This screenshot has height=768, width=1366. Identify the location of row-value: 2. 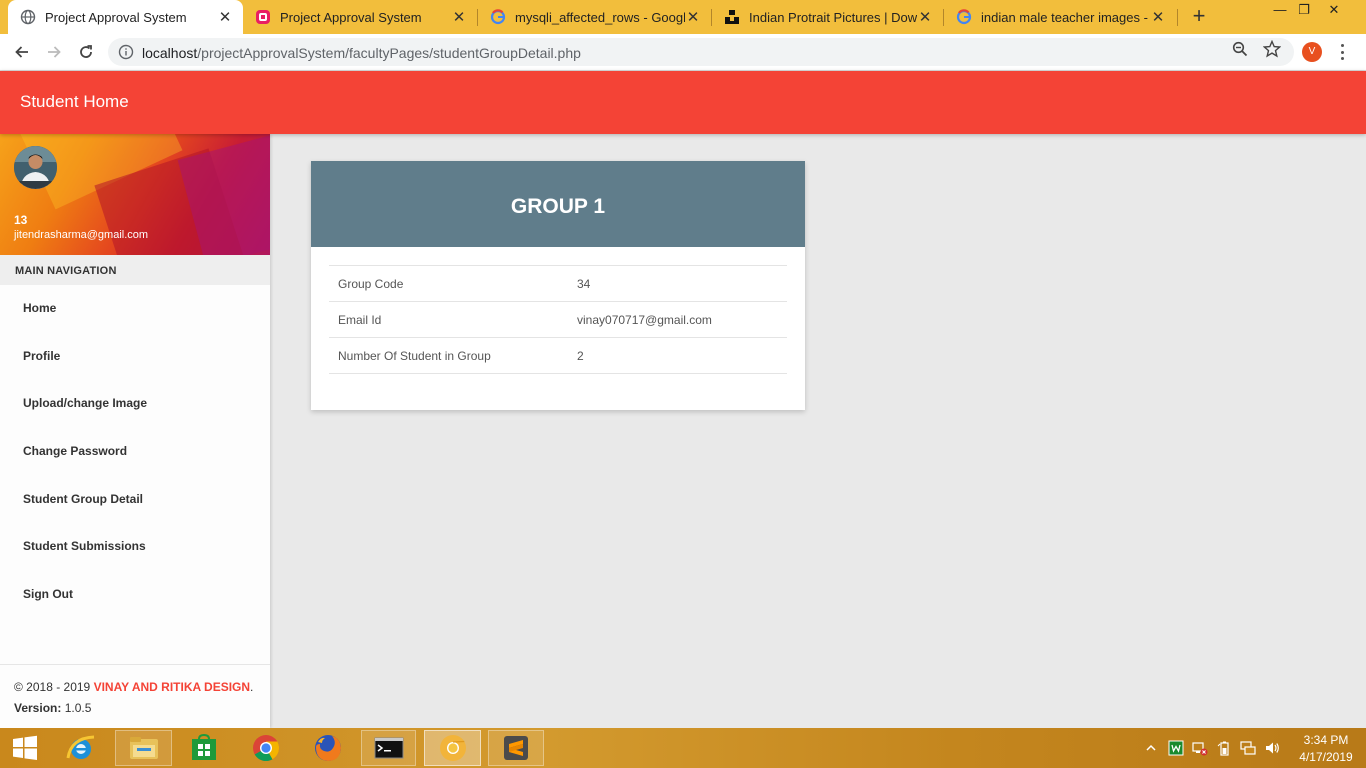
(677, 355).